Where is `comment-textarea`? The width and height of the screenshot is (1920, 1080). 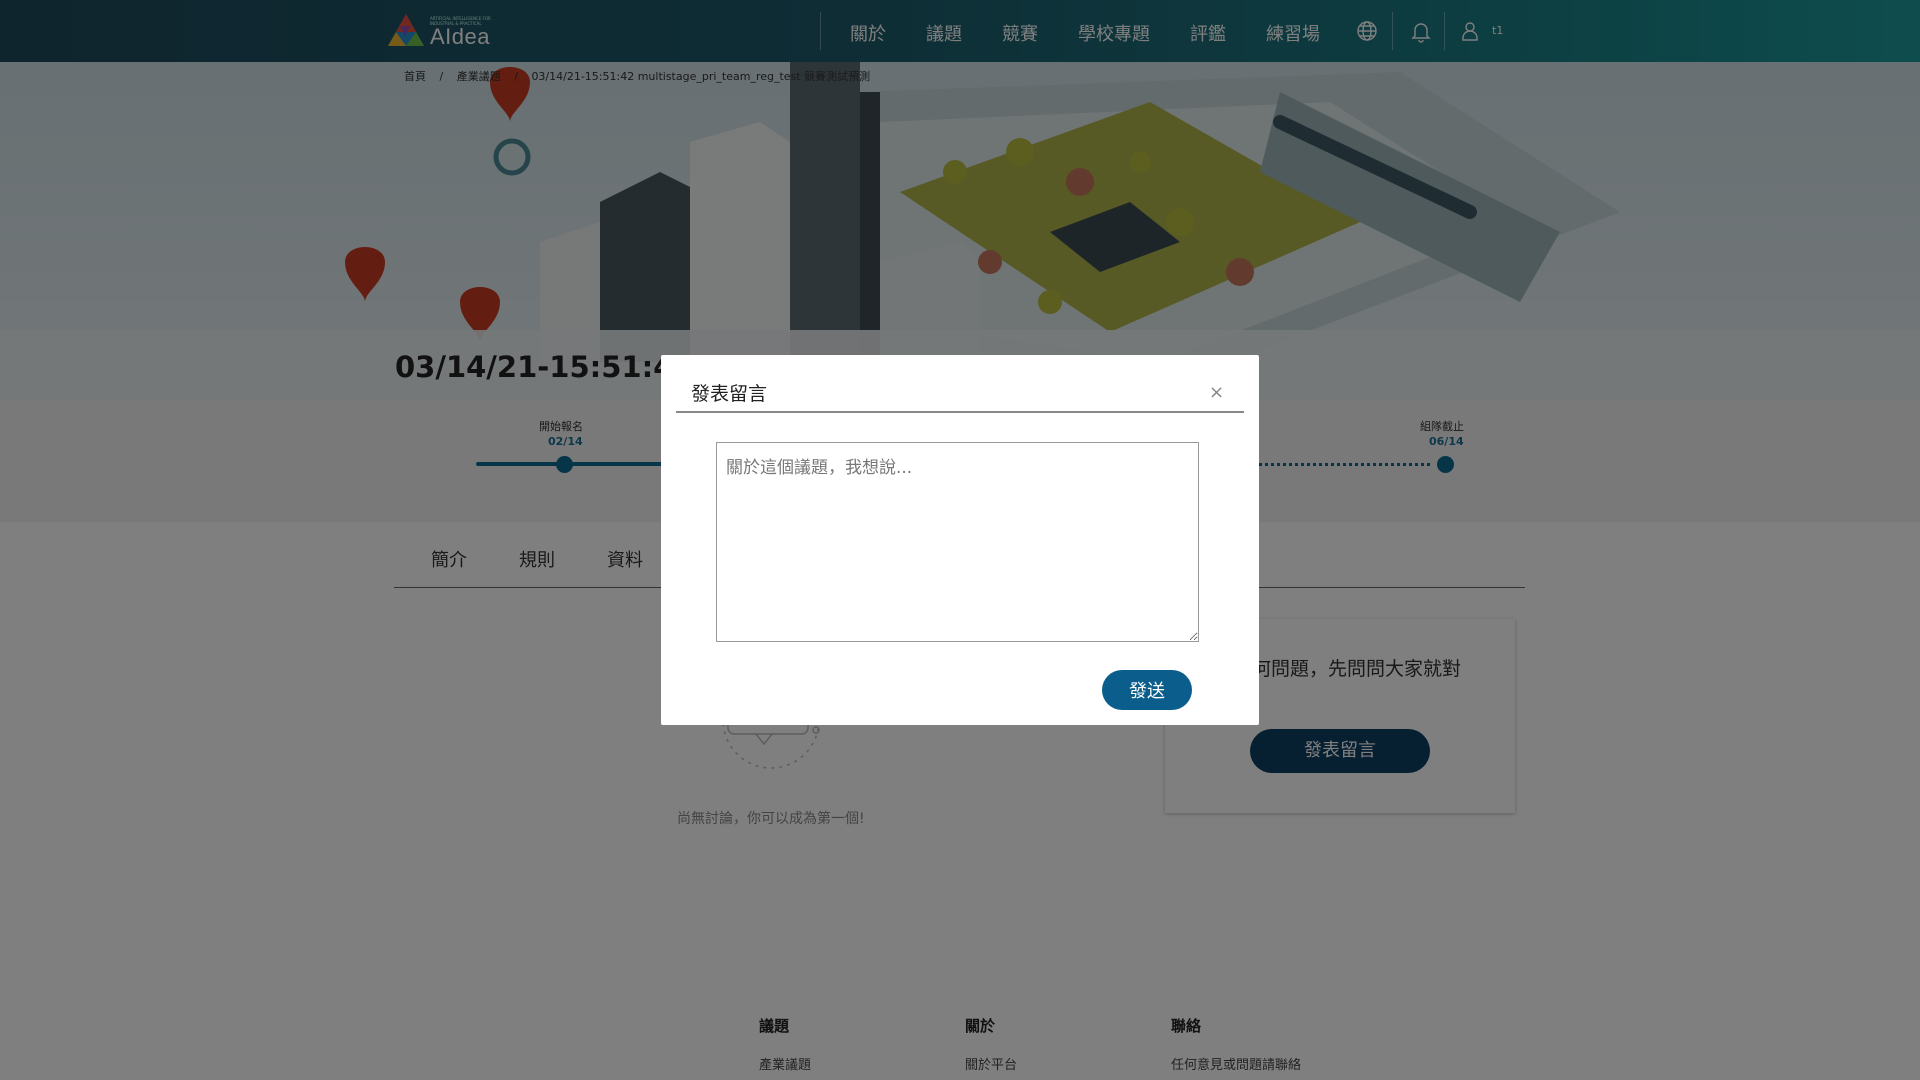 comment-textarea is located at coordinates (957, 542).